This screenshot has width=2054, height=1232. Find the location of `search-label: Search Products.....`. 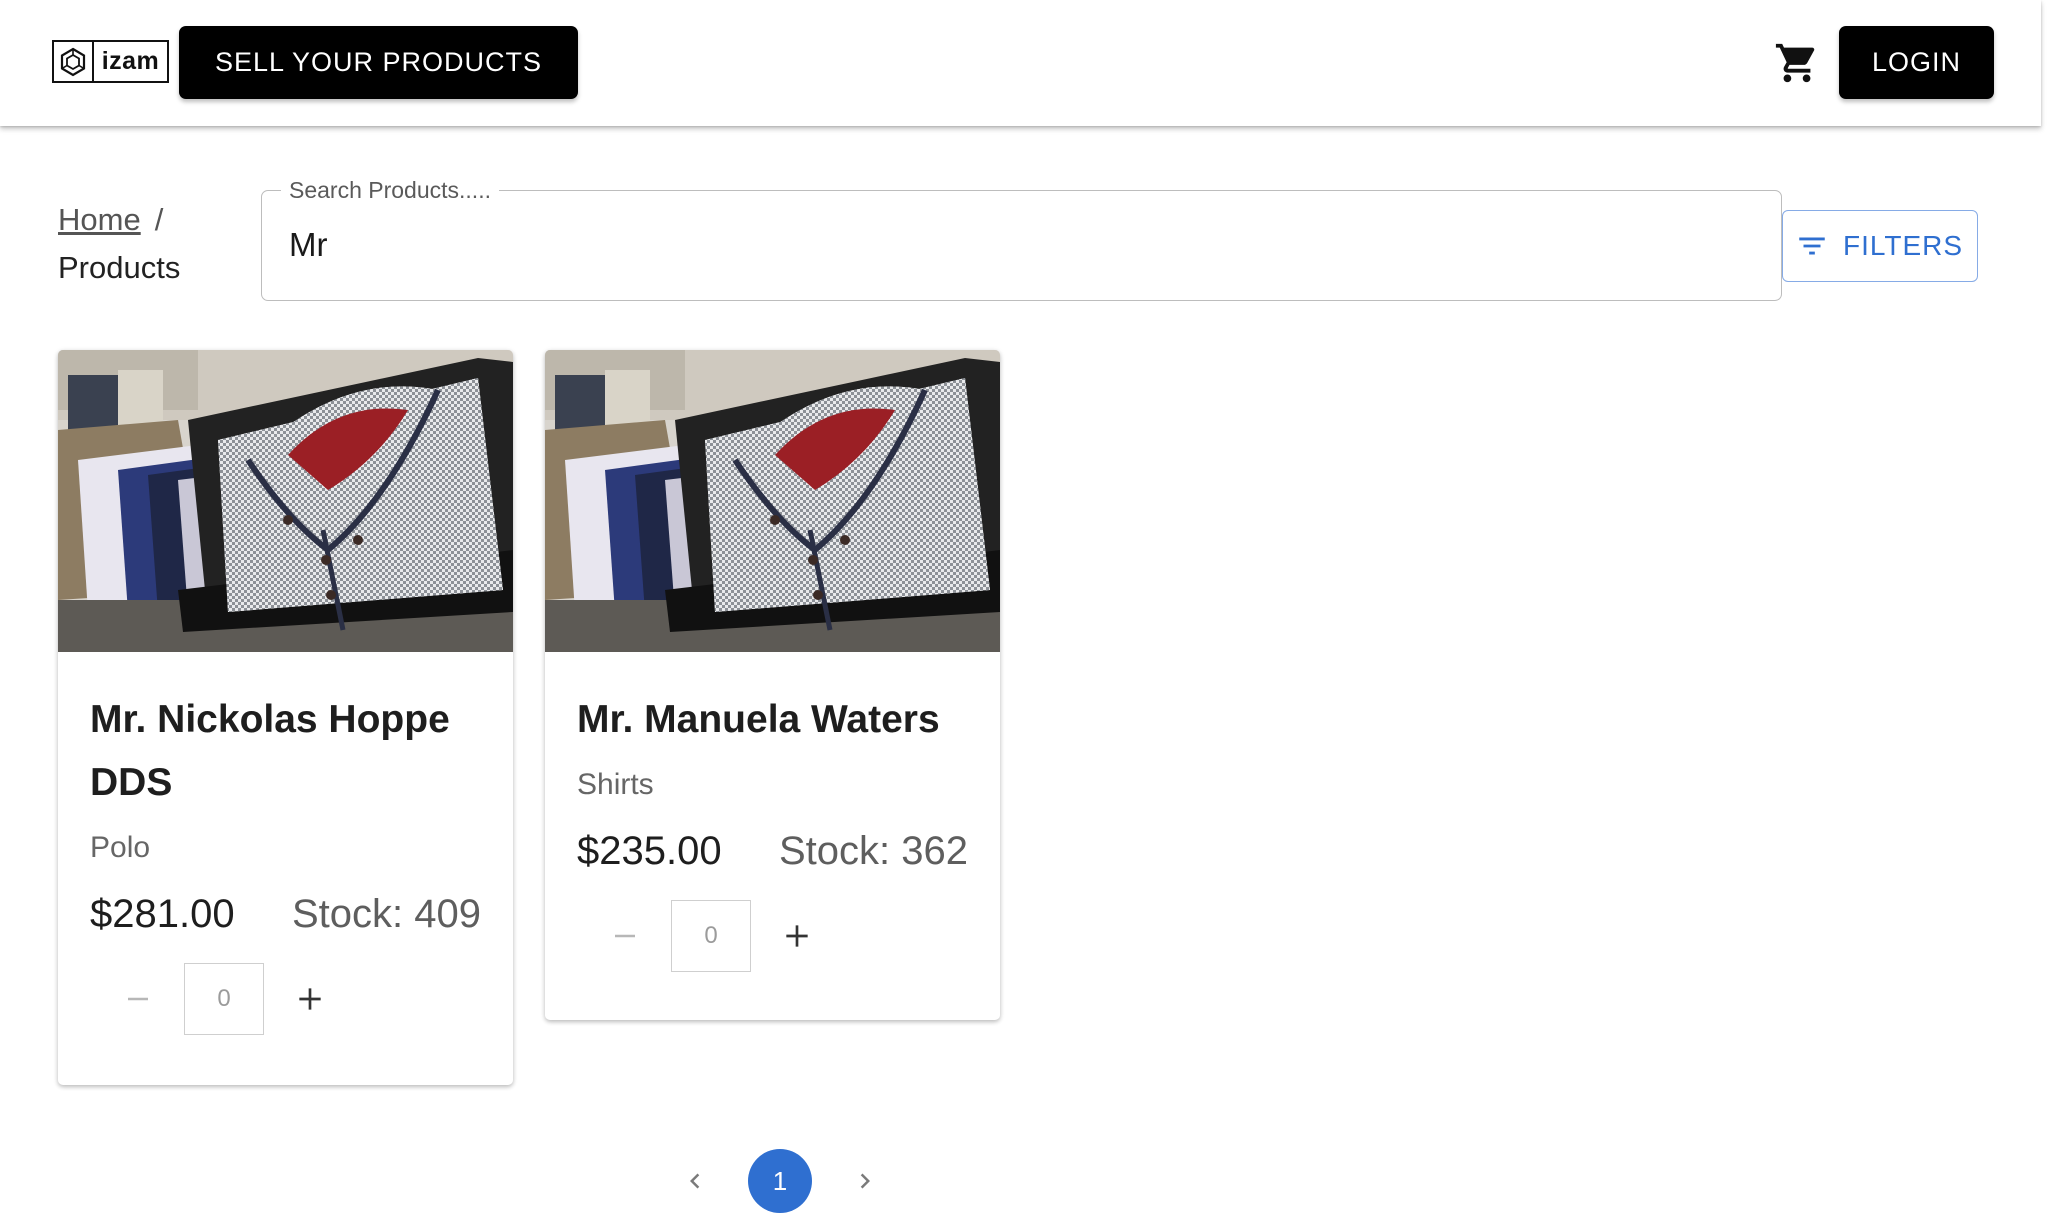

search-label: Search Products..... is located at coordinates (390, 190).